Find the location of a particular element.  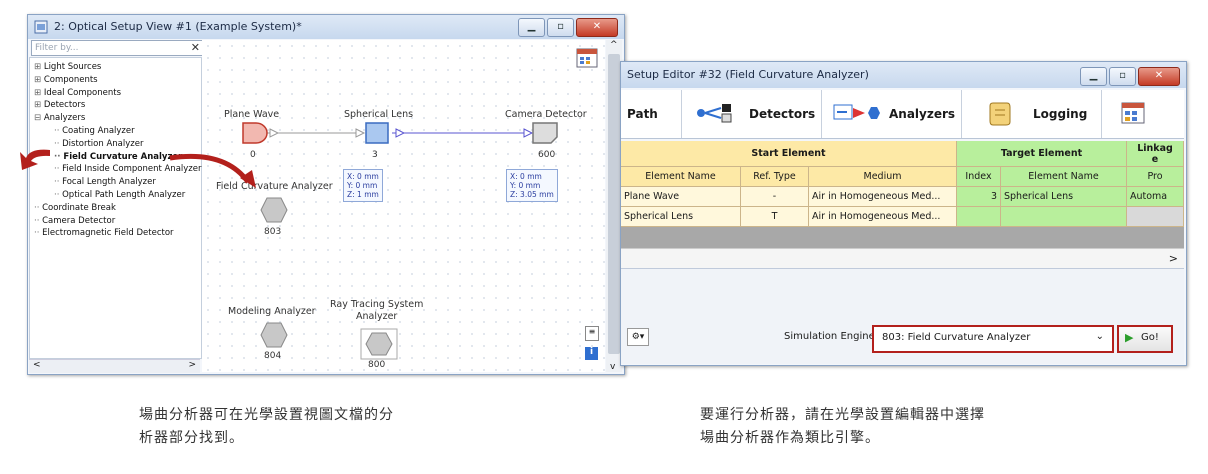

app-icon is located at coordinates (41, 27).